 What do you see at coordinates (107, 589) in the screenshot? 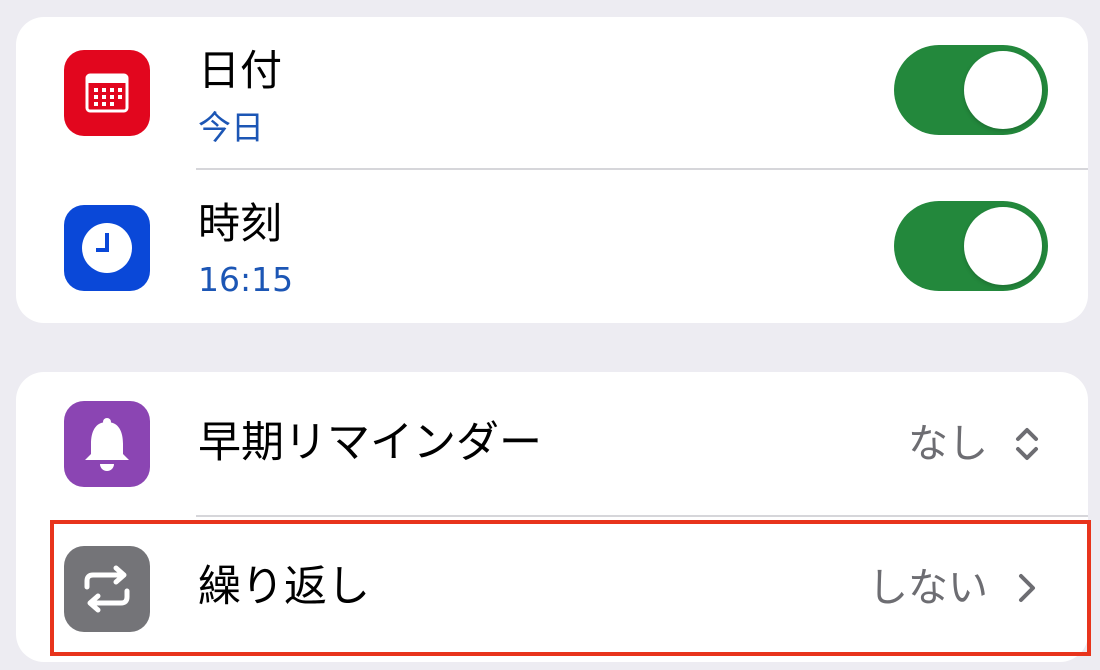
I see `repeat-icon` at bounding box center [107, 589].